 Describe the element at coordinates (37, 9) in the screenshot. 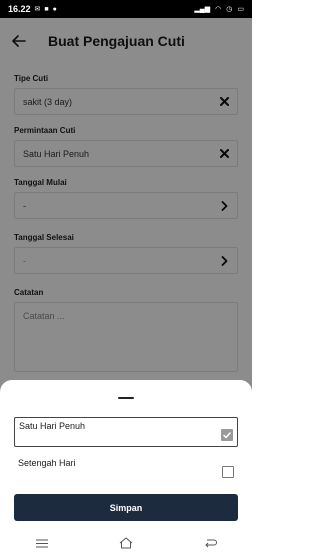

I see `mail-icon: ✉` at that location.